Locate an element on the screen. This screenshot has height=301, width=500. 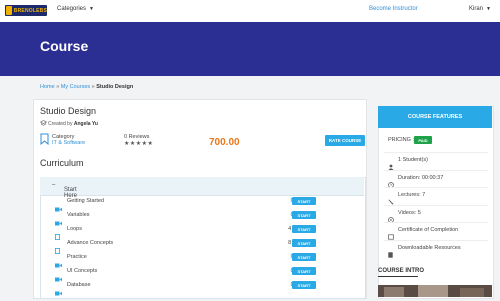
lesson-title: Database is located at coordinates (79, 285).